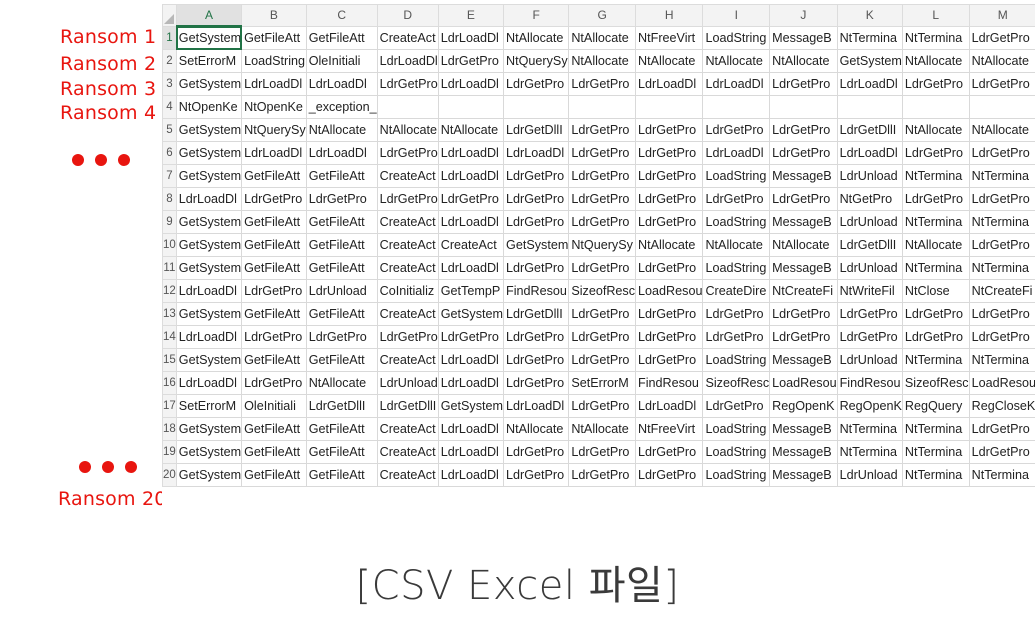  What do you see at coordinates (869, 176) in the screenshot?
I see `table-cell: LdrUnload` at bounding box center [869, 176].